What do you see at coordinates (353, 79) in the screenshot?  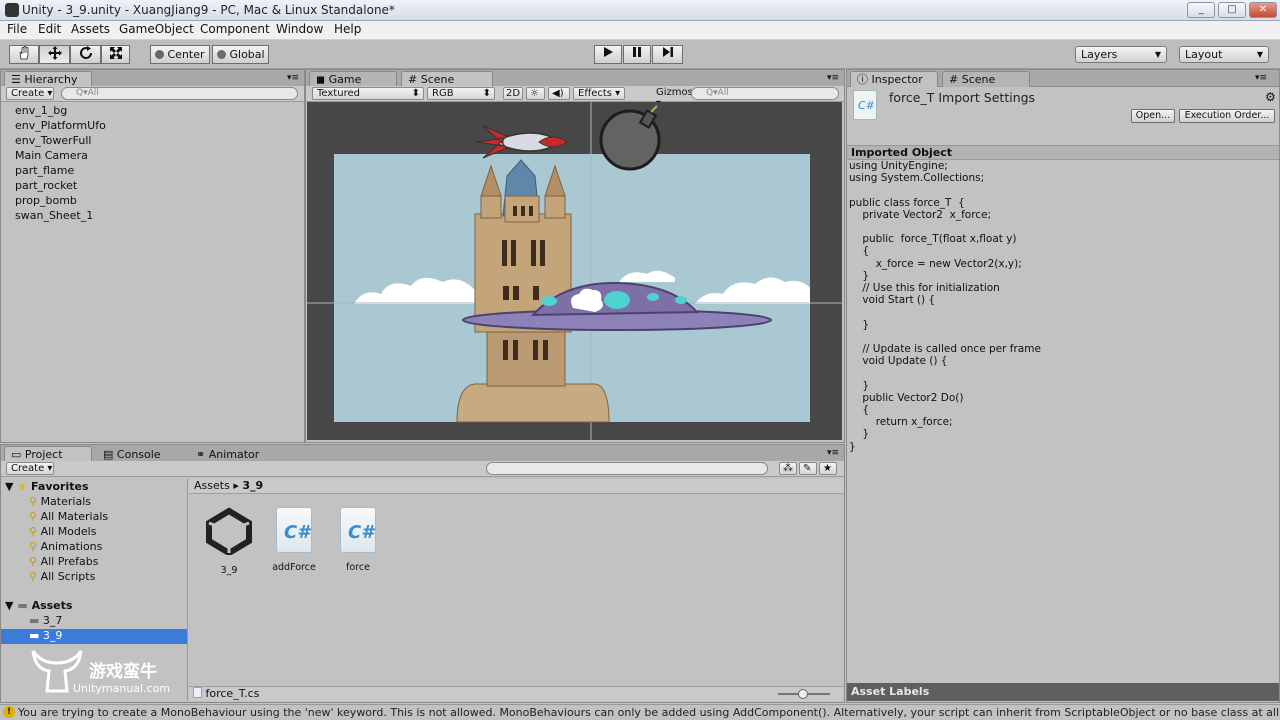 I see `tab-game: ◼ Game` at bounding box center [353, 79].